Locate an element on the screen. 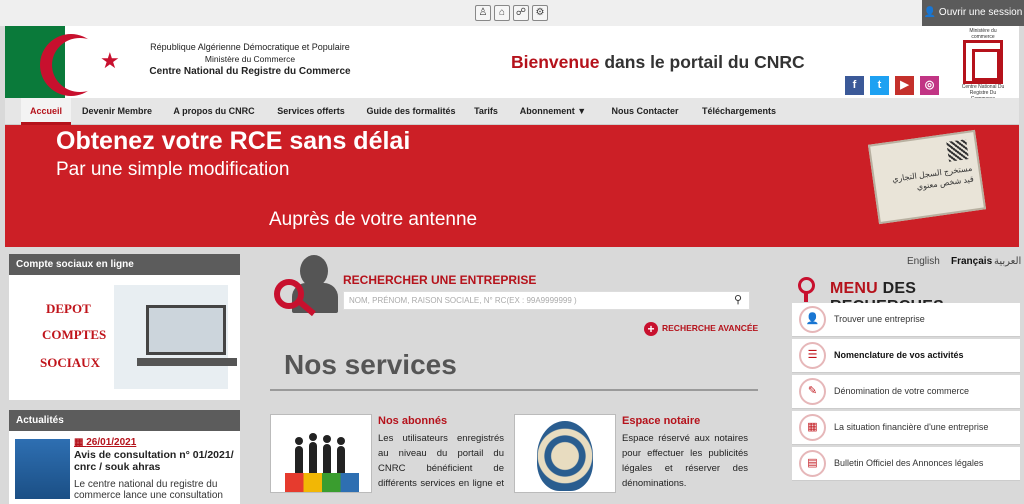 The height and width of the screenshot is (504, 1024). book-icon: ▤ is located at coordinates (812, 463).